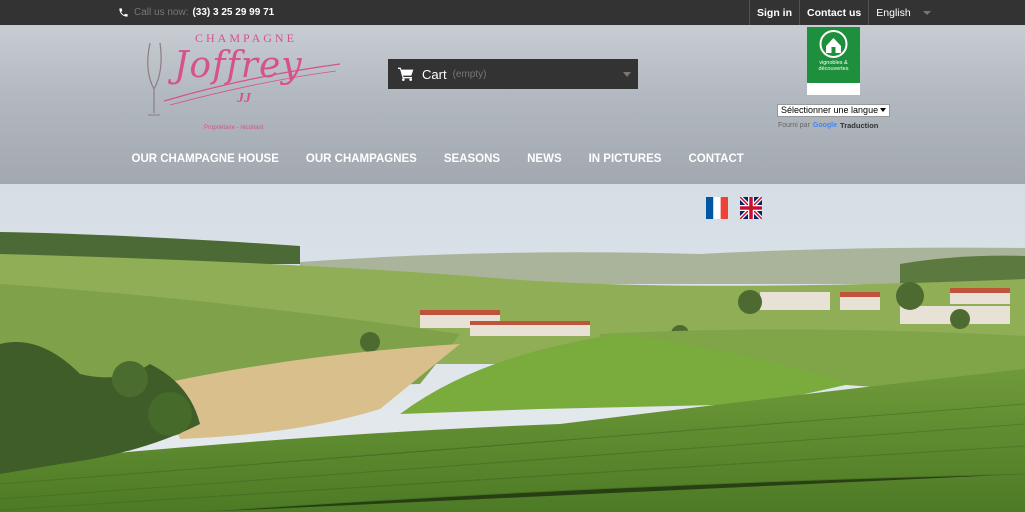  I want to click on logo-initials: JJ, so click(244, 98).